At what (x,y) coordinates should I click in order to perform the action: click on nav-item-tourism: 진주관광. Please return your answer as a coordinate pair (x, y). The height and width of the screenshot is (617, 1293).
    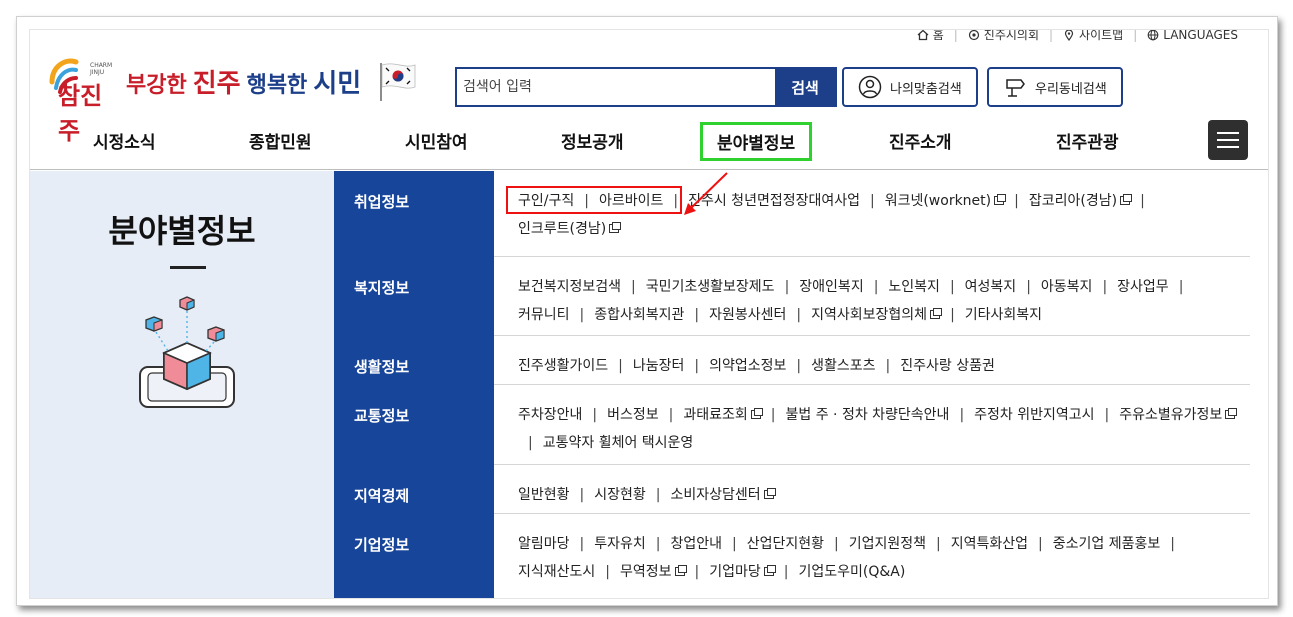
    Looking at the image, I should click on (1087, 140).